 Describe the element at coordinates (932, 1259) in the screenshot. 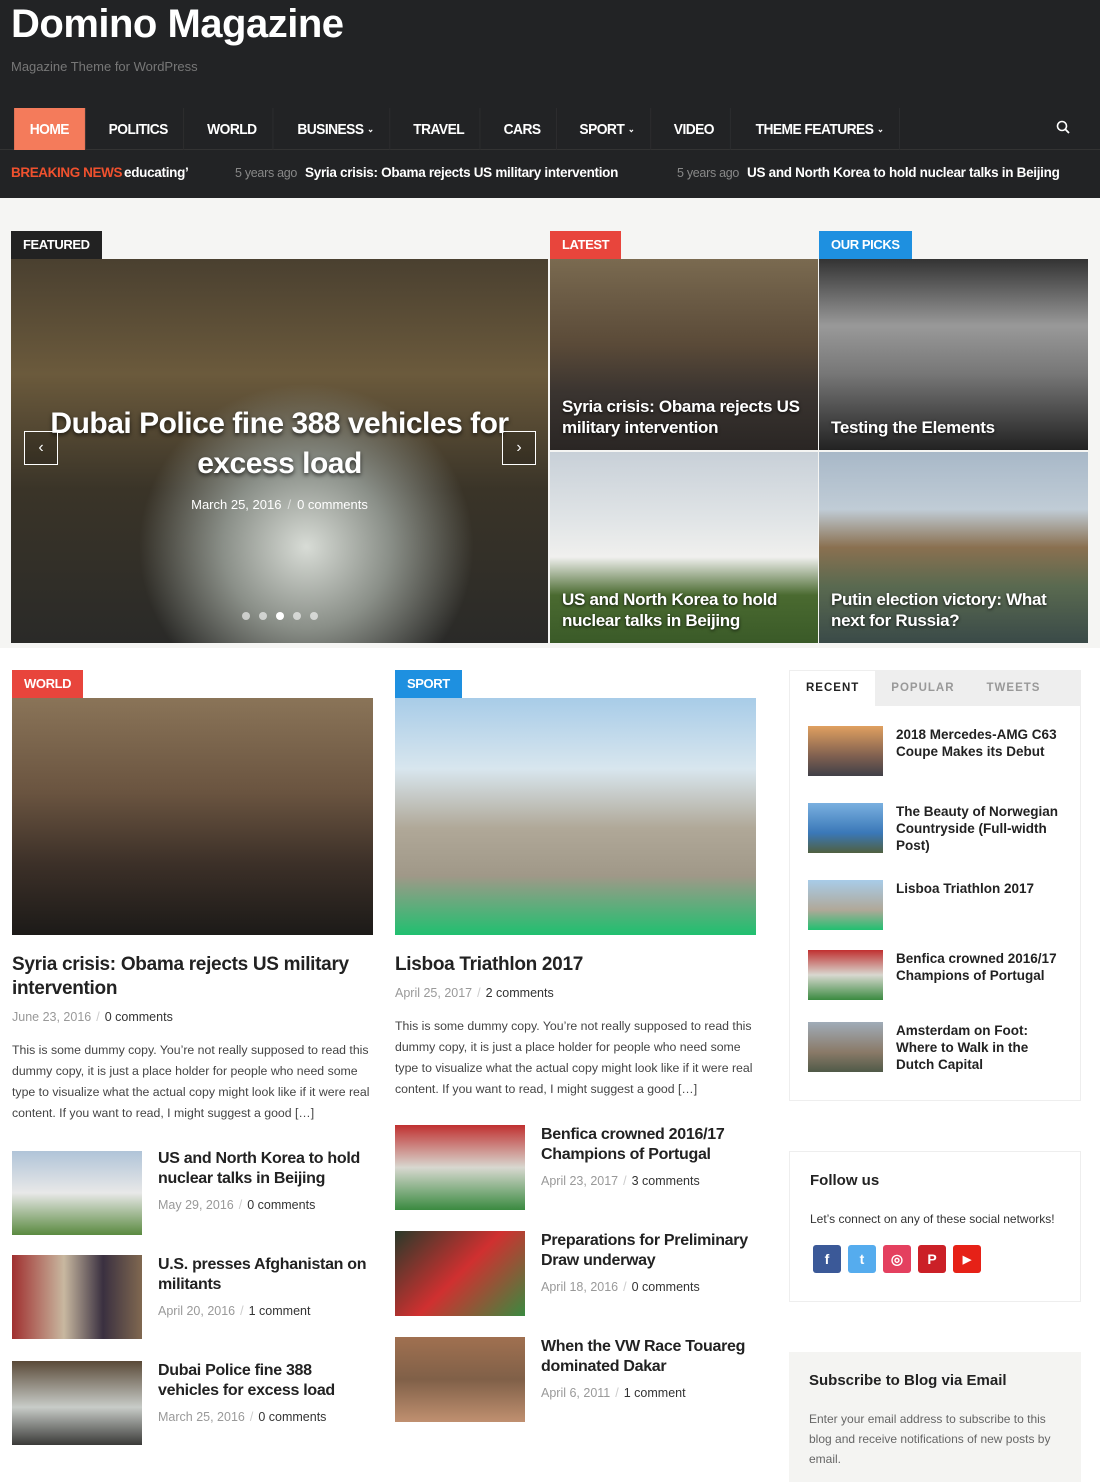

I see `pinterest-icon: P` at that location.